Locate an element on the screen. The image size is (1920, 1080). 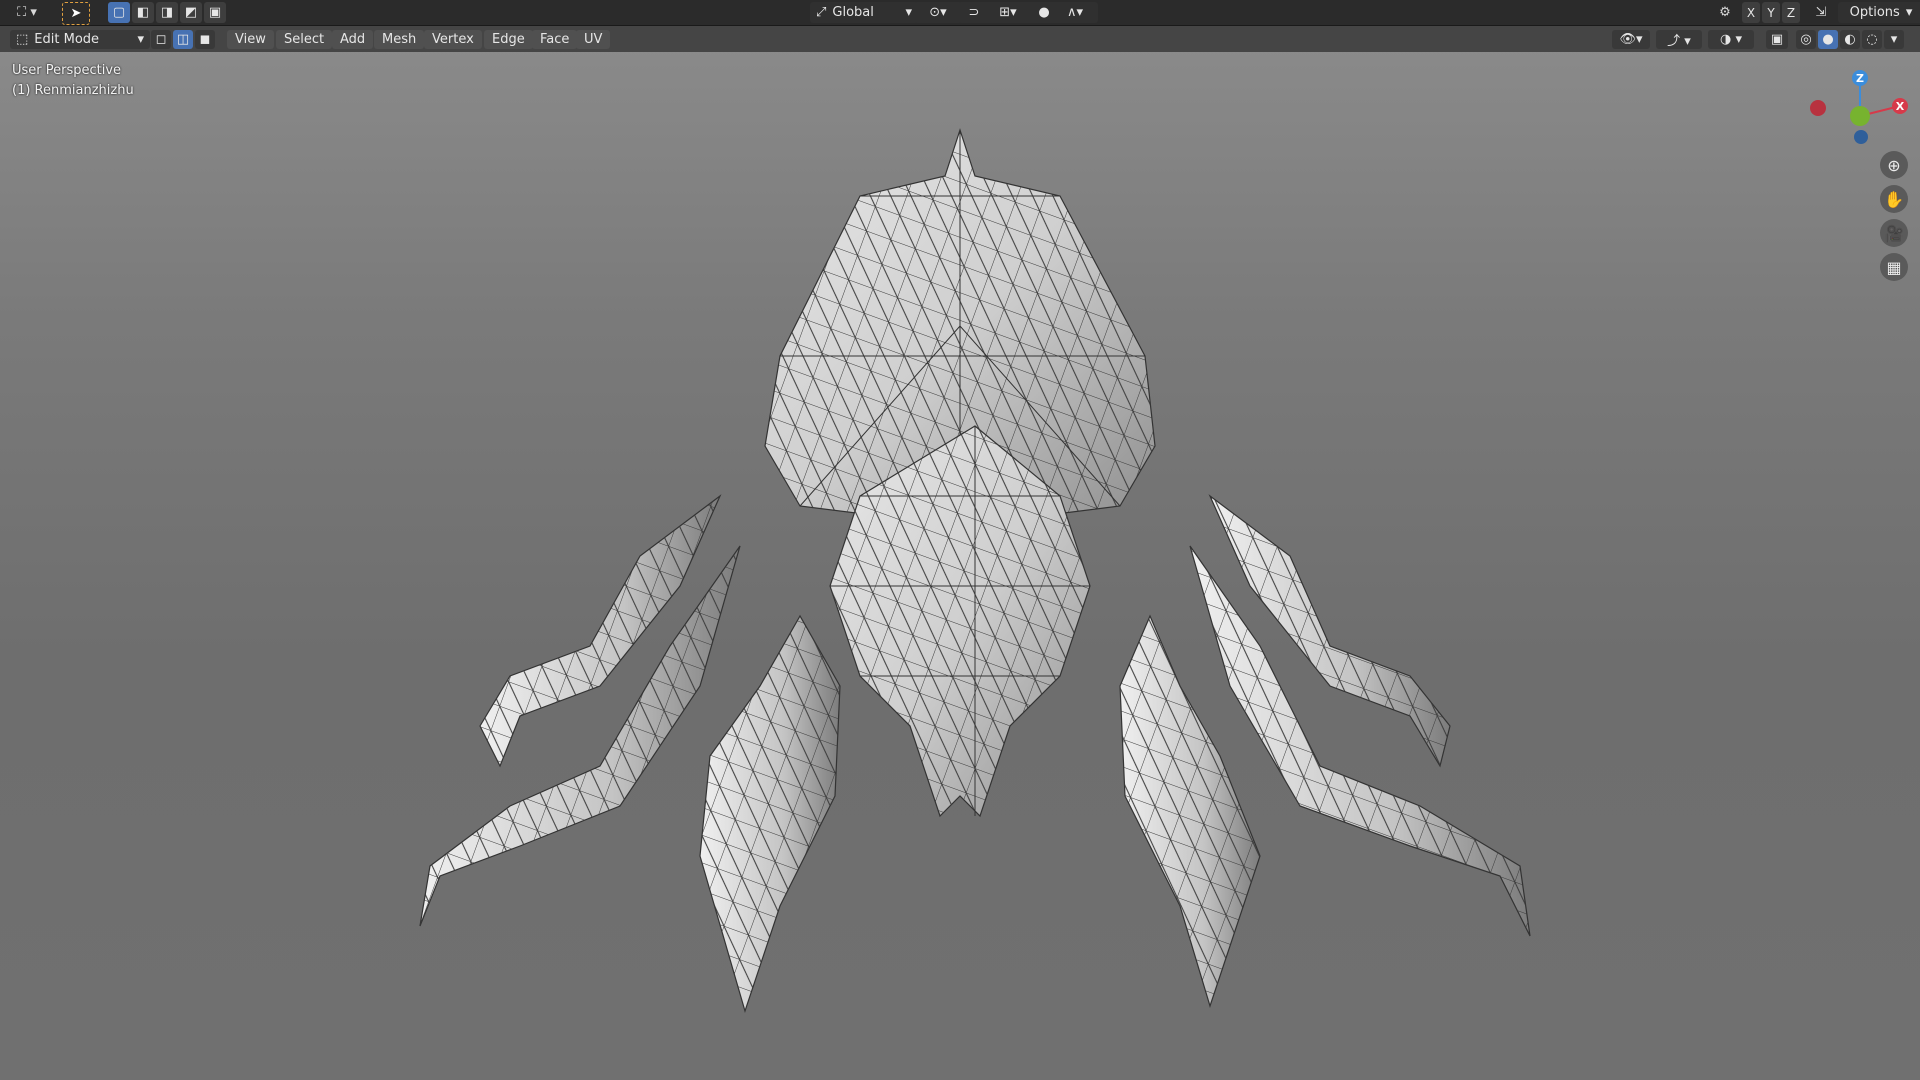
transform-orientation-dropdown: ⤢ Global ▾ is located at coordinates (864, 12).